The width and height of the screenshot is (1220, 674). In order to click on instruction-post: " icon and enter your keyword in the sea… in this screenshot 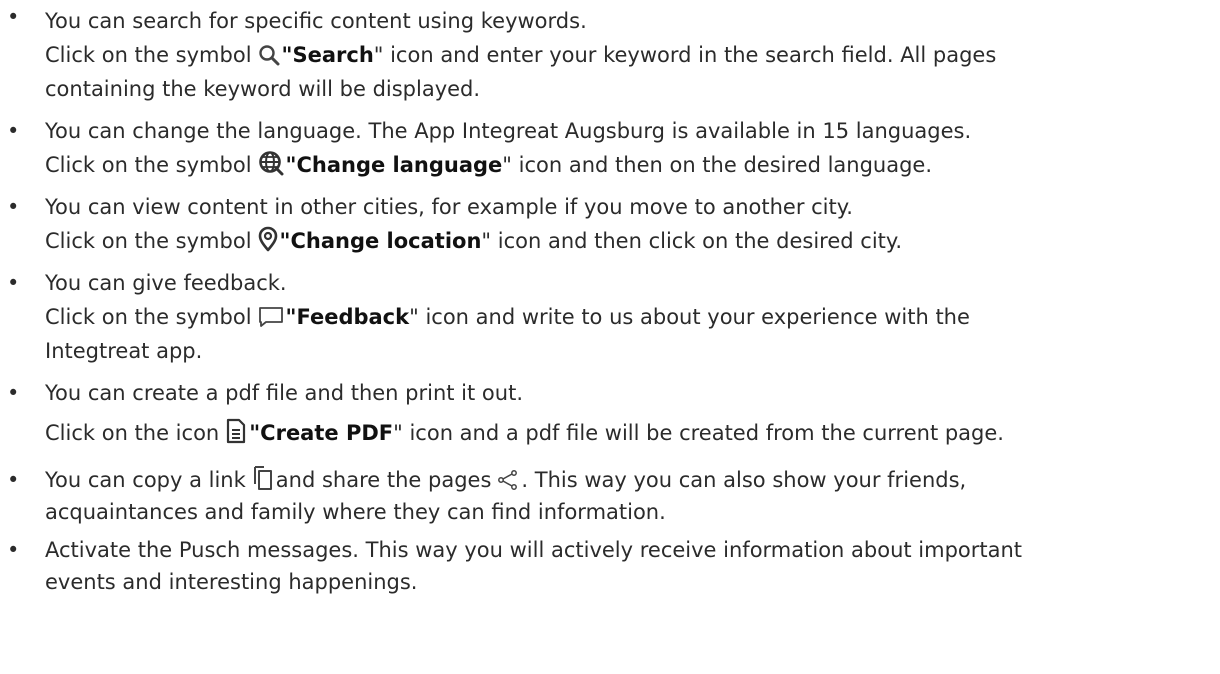, I will do `click(685, 55)`.